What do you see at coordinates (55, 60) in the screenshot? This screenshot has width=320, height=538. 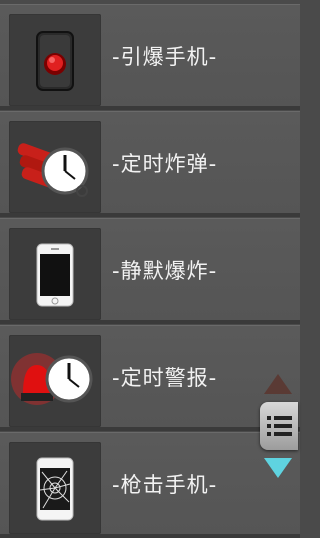 I see `red-button-icon` at bounding box center [55, 60].